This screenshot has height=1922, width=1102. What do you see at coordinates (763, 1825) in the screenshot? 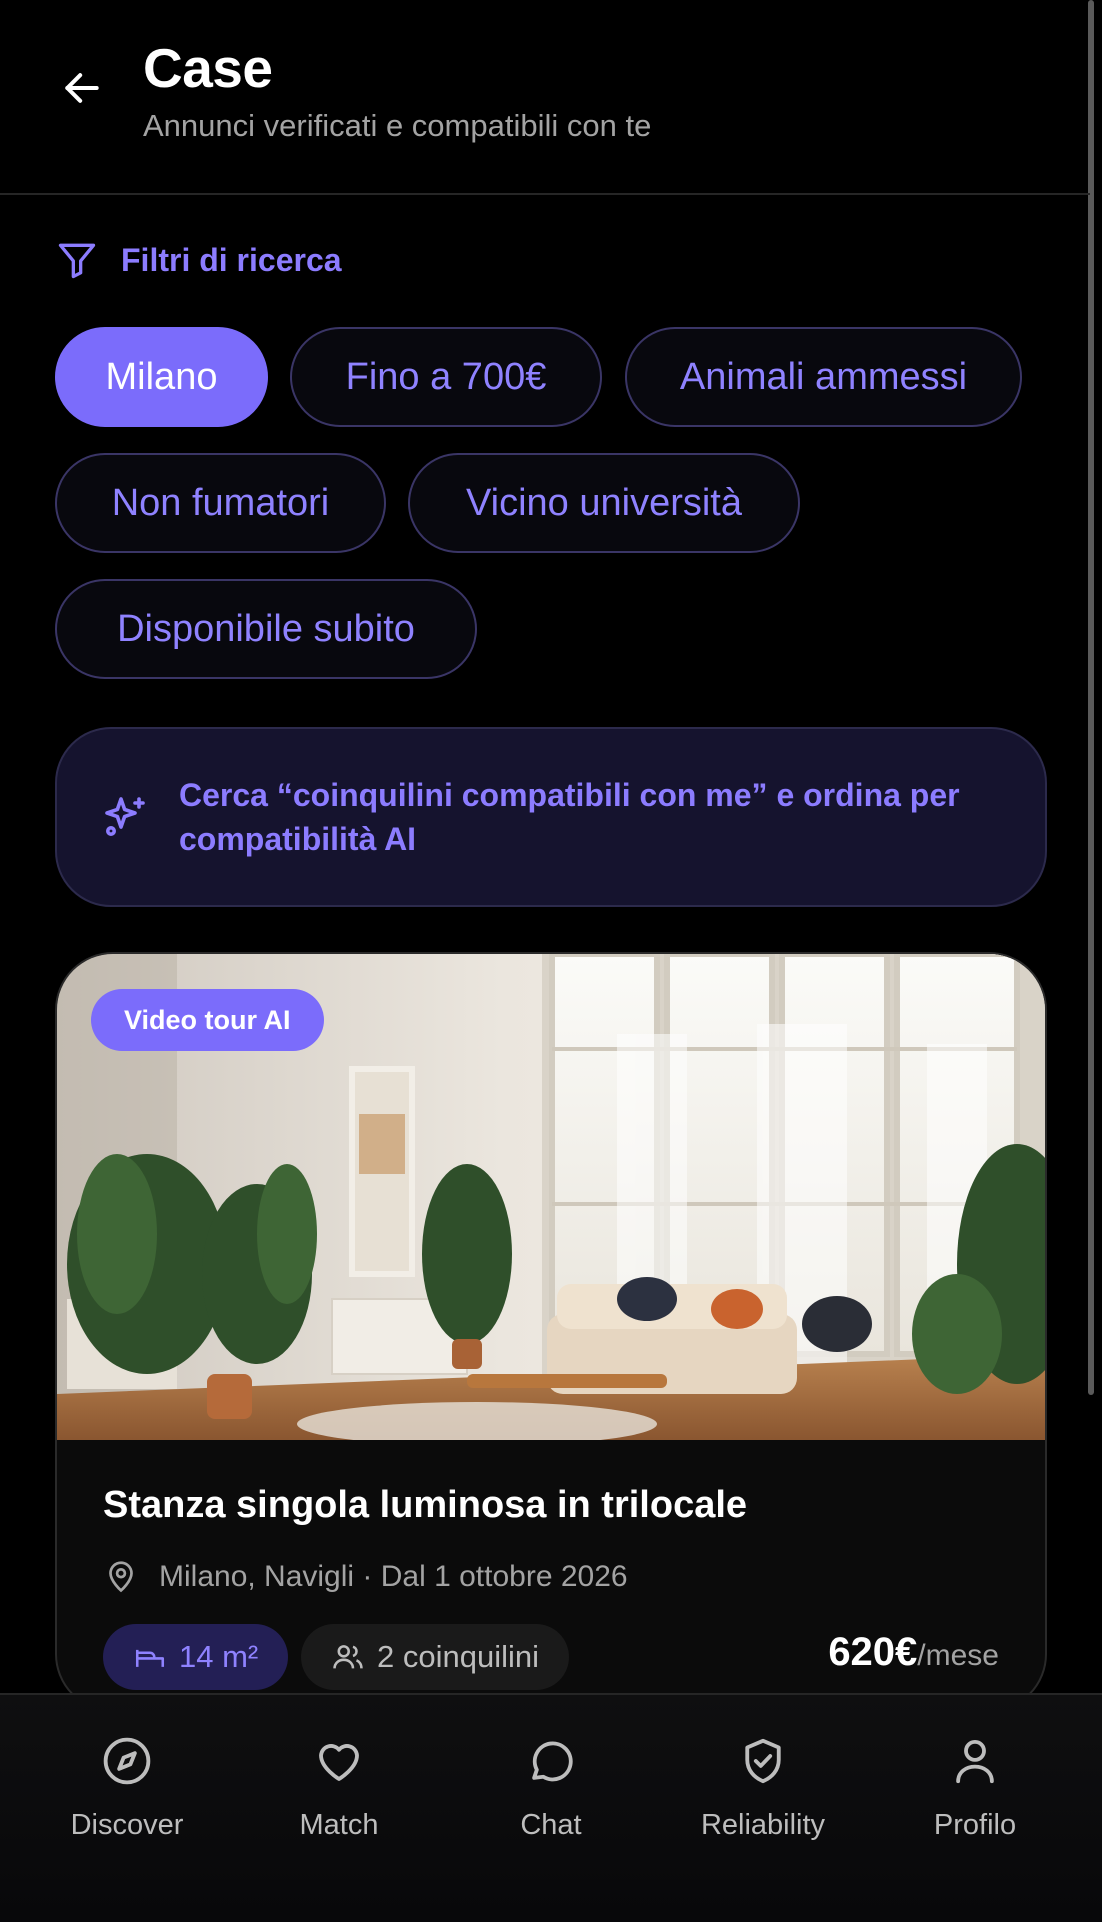
I see `nav-reliability-label: Reliability` at bounding box center [763, 1825].